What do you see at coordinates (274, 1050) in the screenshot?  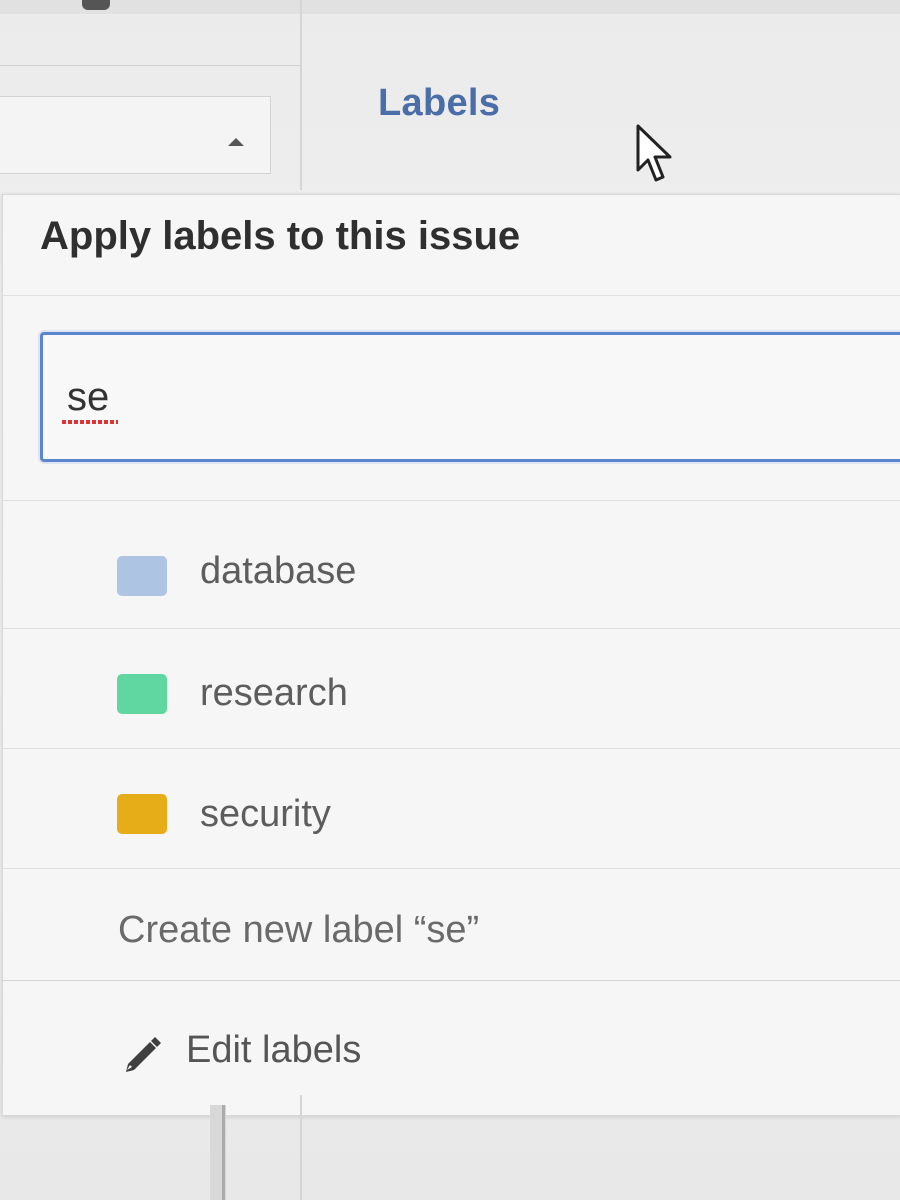 I see `edit-labels-text: Edit labels` at bounding box center [274, 1050].